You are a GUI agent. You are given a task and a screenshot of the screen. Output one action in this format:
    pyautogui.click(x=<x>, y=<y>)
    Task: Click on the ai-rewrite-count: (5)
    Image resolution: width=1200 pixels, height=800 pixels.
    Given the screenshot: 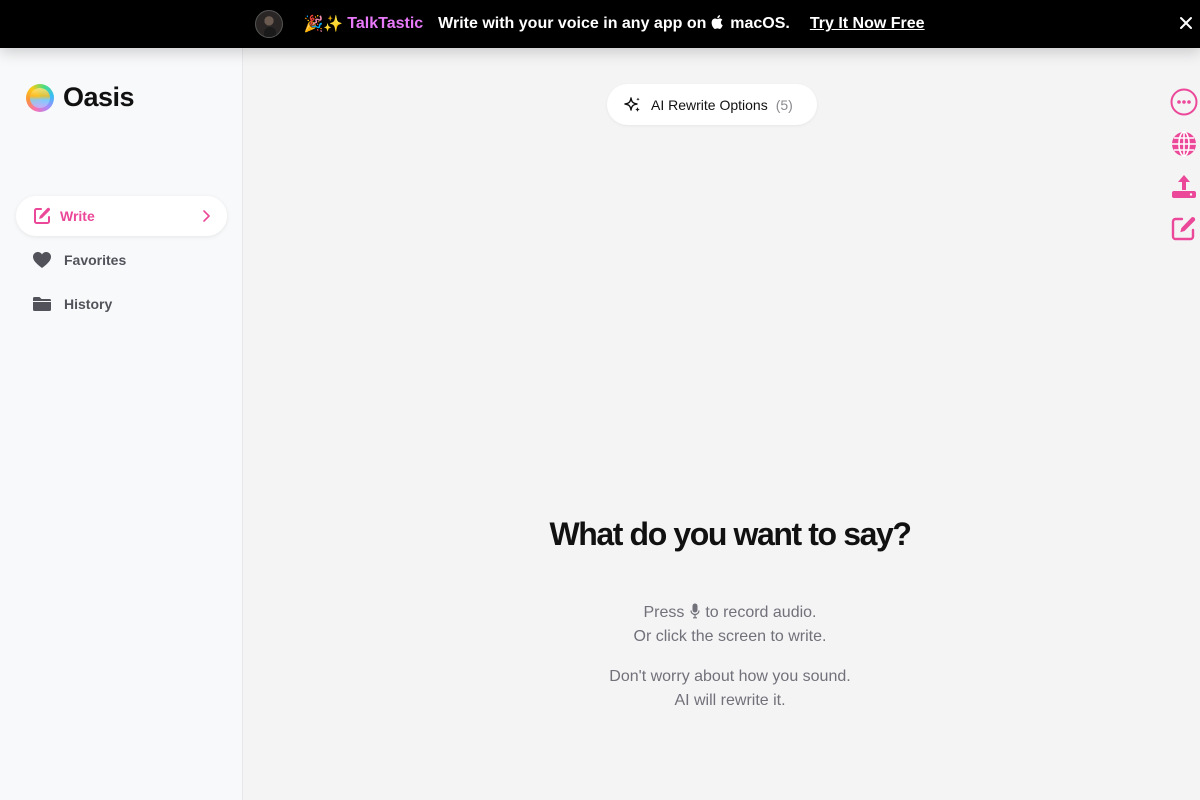 What is the action you would take?
    pyautogui.click(x=784, y=104)
    